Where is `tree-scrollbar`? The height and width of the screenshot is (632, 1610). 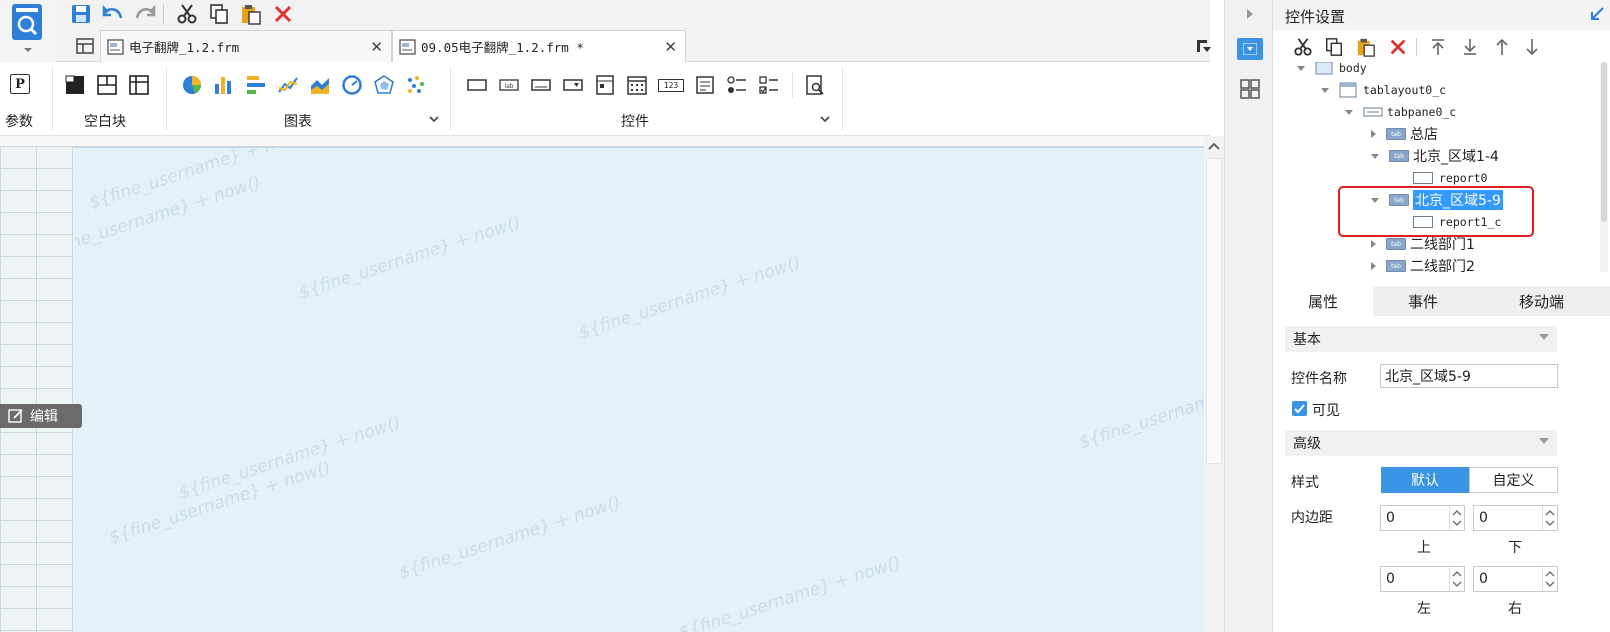
tree-scrollbar is located at coordinates (1604, 167).